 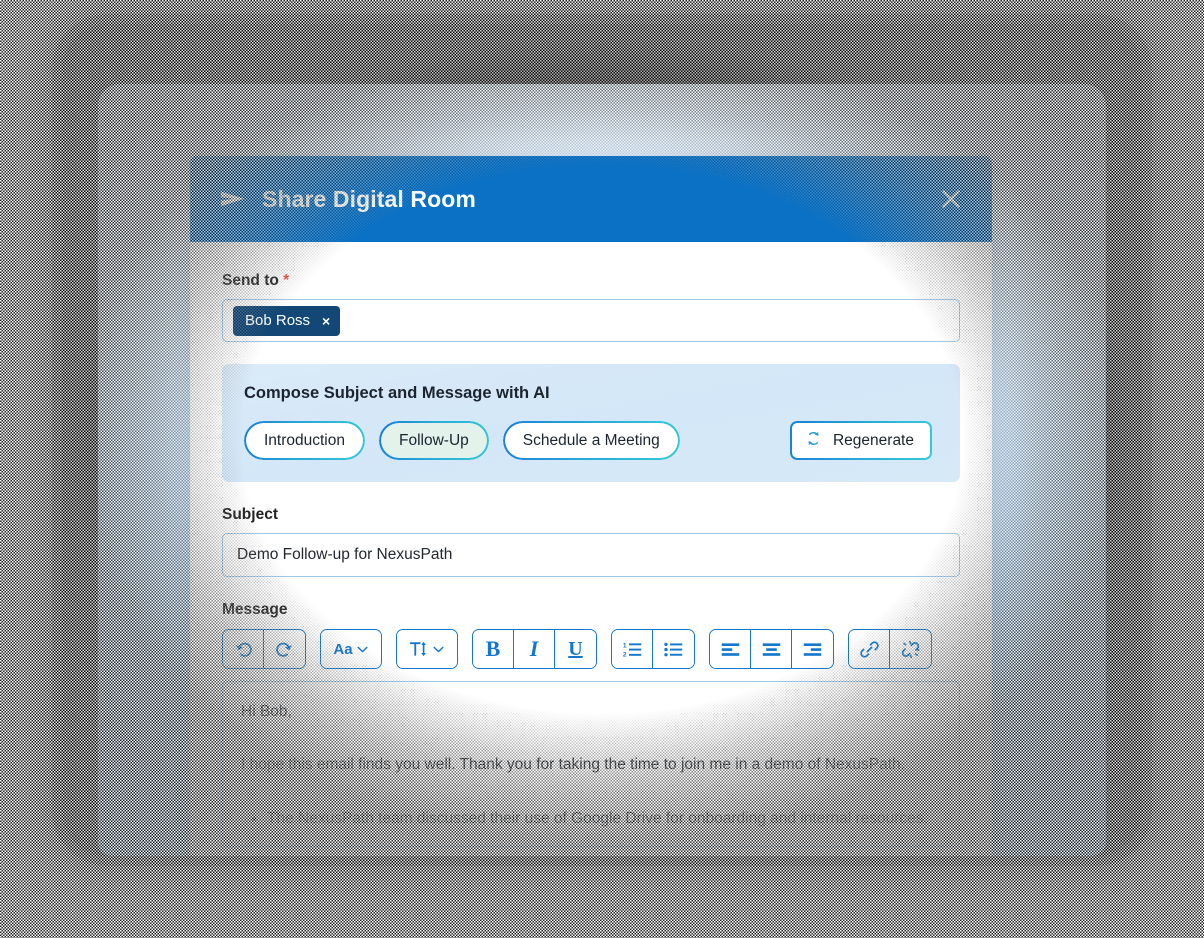 I want to click on italic-icon: I, so click(x=534, y=649).